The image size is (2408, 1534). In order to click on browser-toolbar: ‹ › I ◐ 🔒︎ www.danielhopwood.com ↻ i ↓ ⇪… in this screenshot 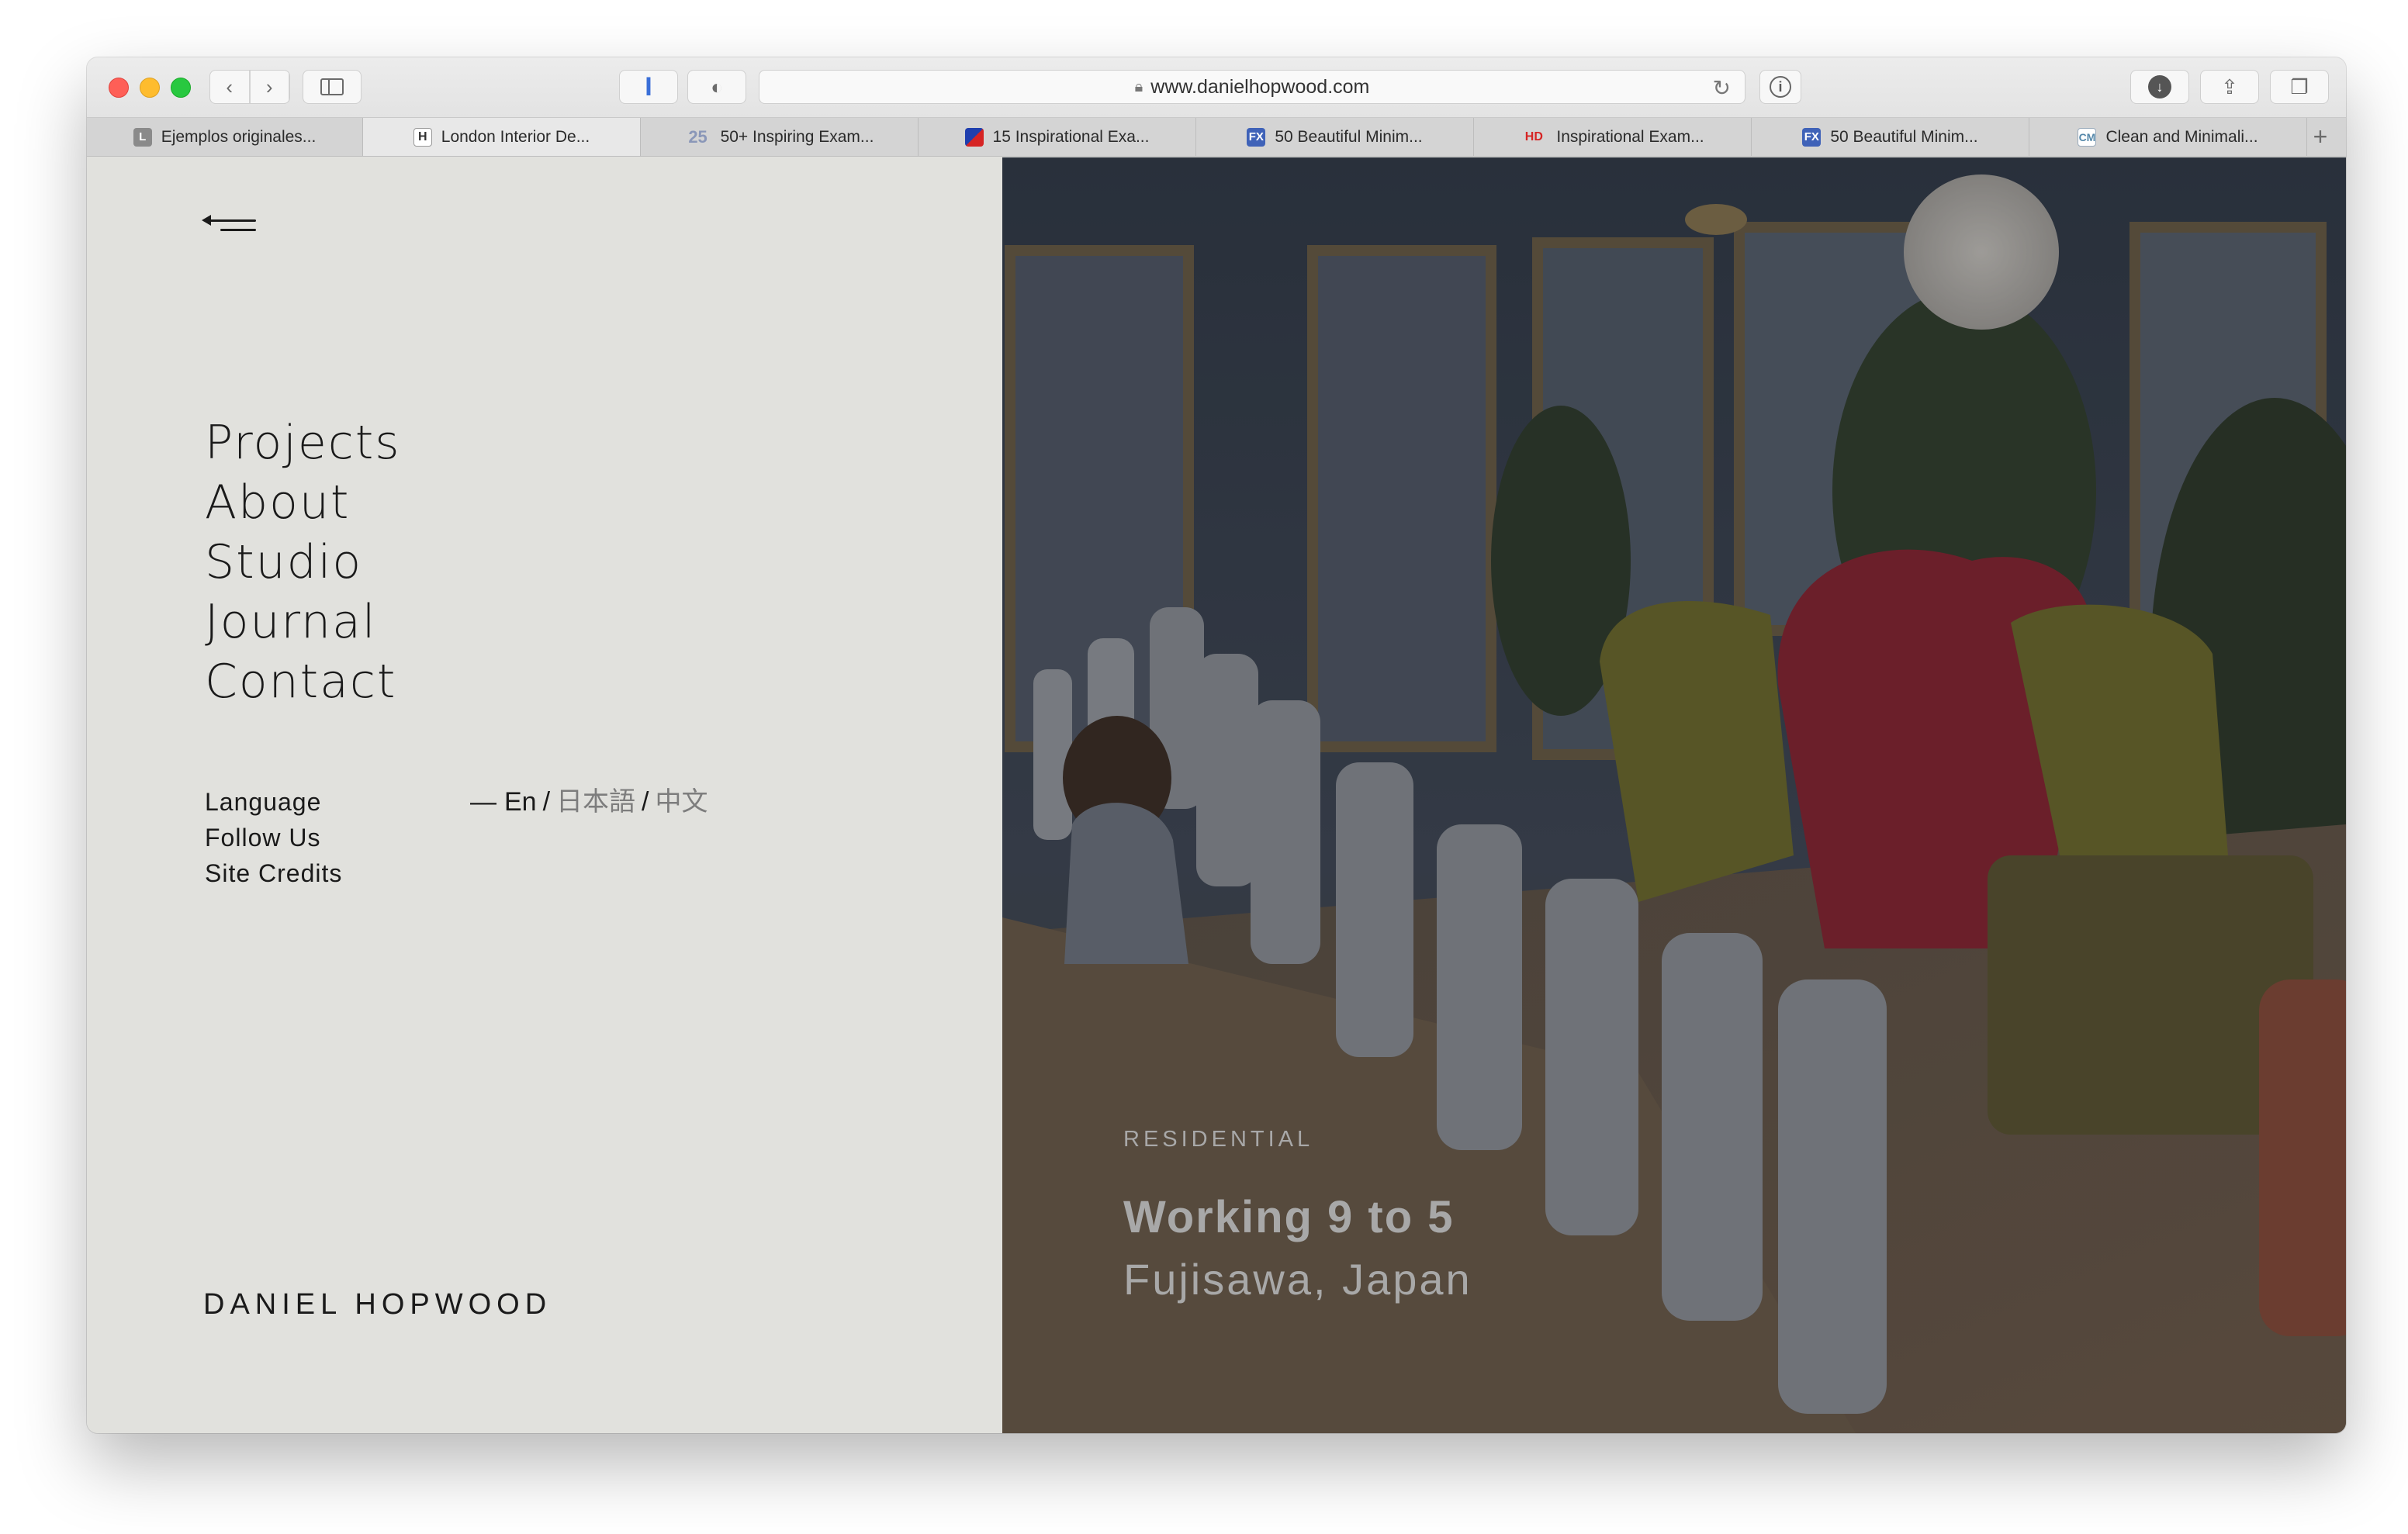, I will do `click(1216, 87)`.